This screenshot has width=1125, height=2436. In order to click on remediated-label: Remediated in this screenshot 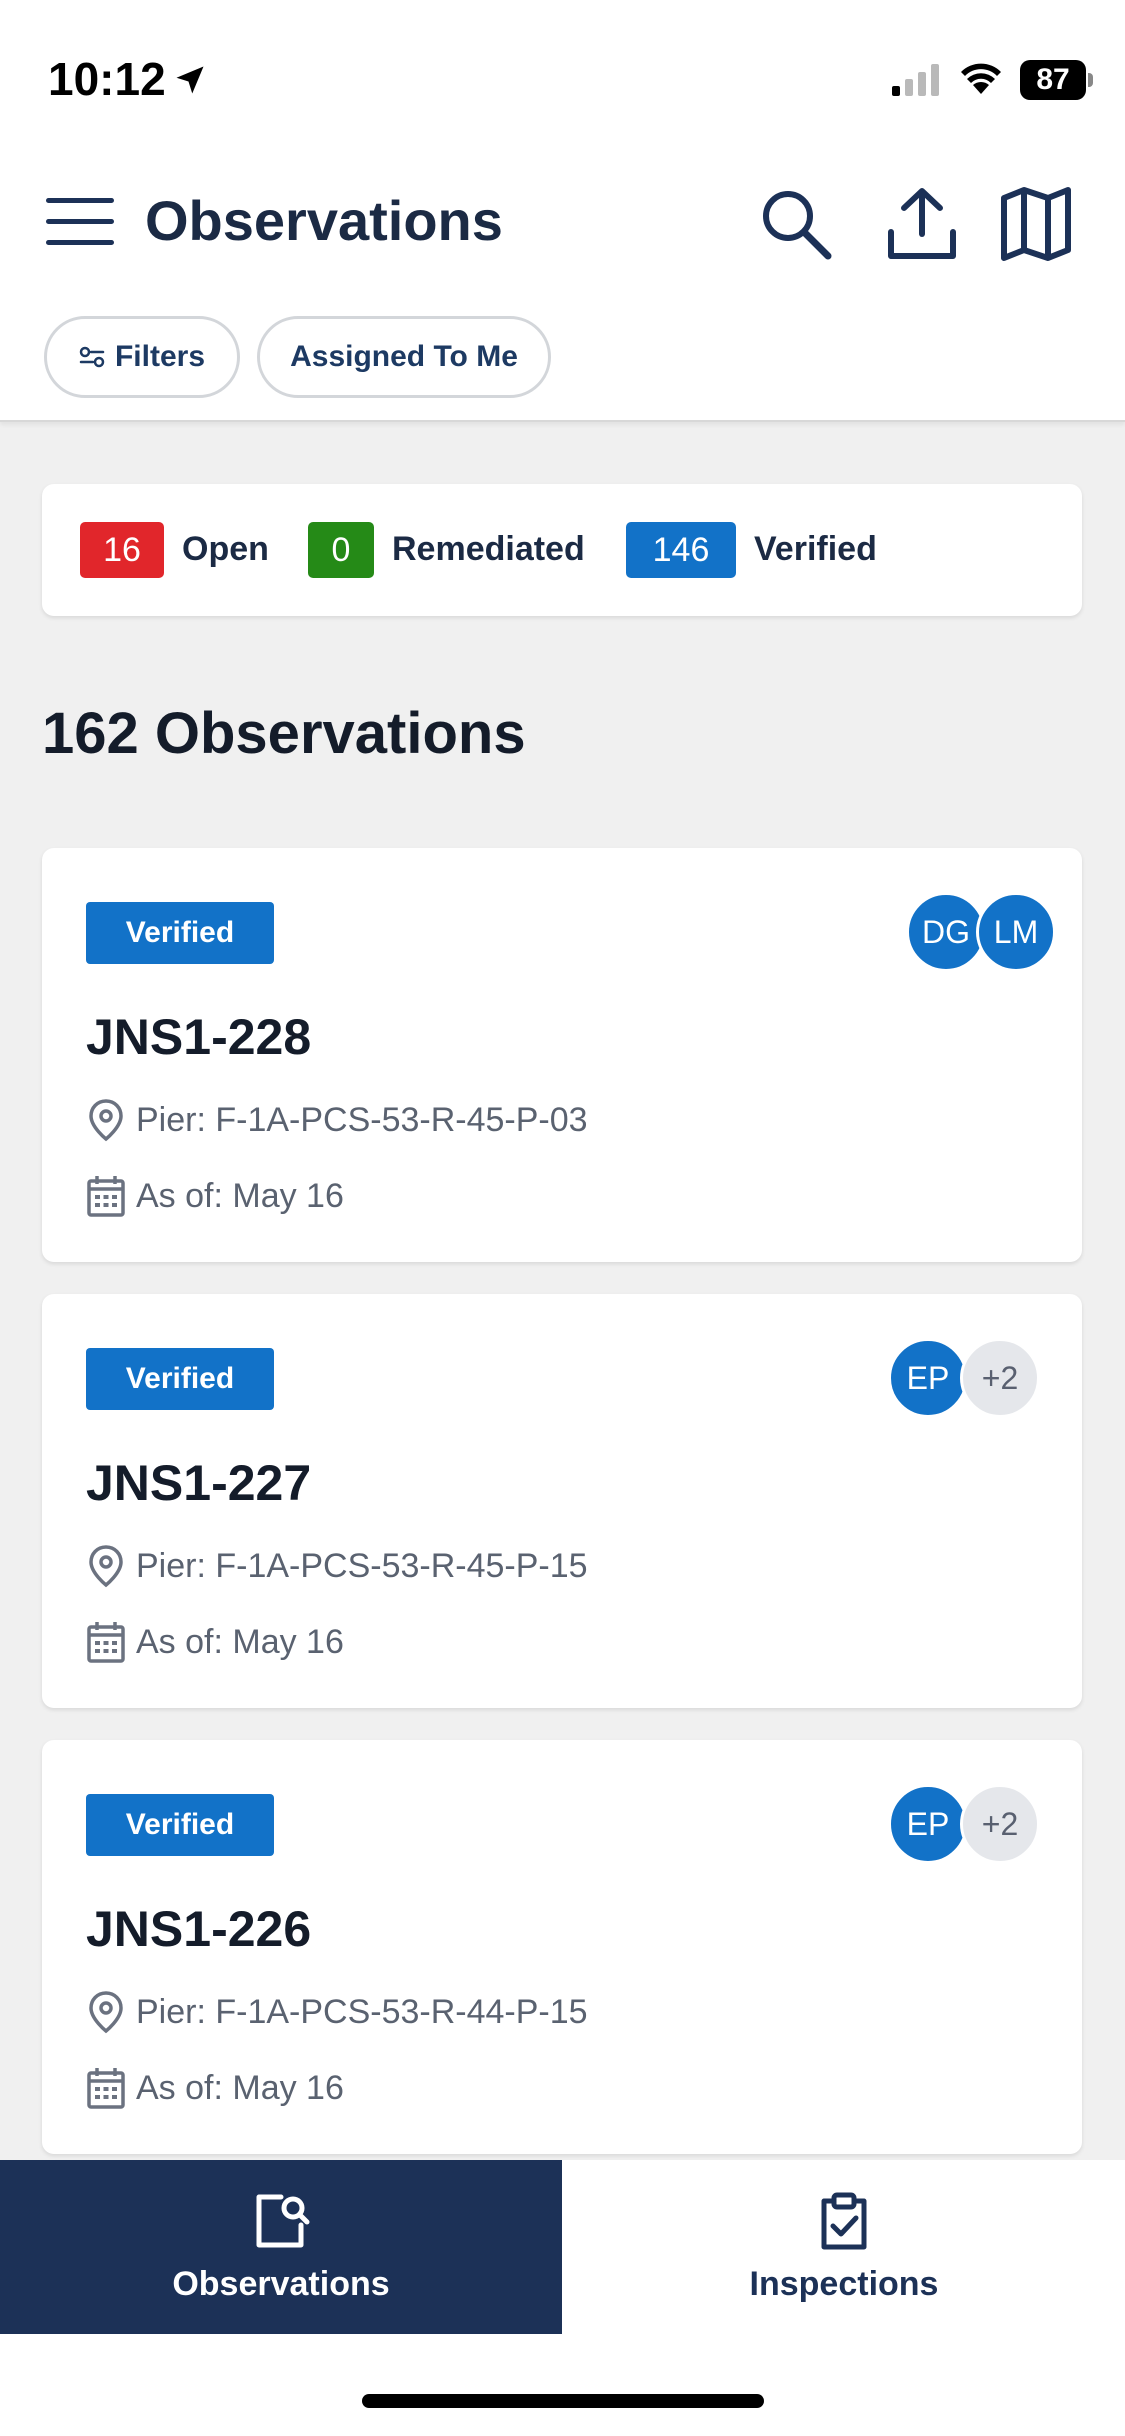, I will do `click(488, 549)`.